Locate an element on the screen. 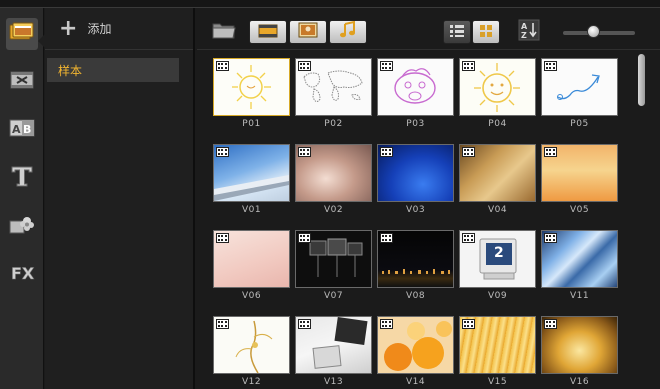  rail-filters: FX is located at coordinates (22, 274).